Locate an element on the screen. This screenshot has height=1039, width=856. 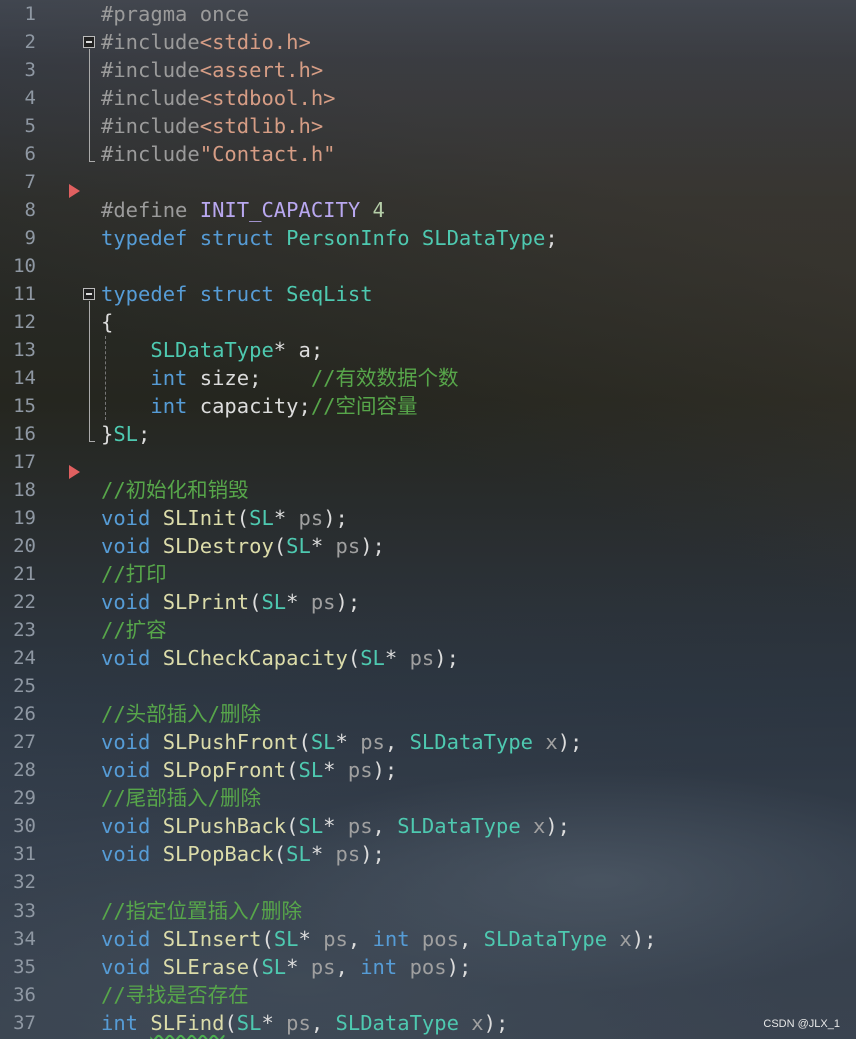
line-number: 34 is located at coordinates (24, 938).